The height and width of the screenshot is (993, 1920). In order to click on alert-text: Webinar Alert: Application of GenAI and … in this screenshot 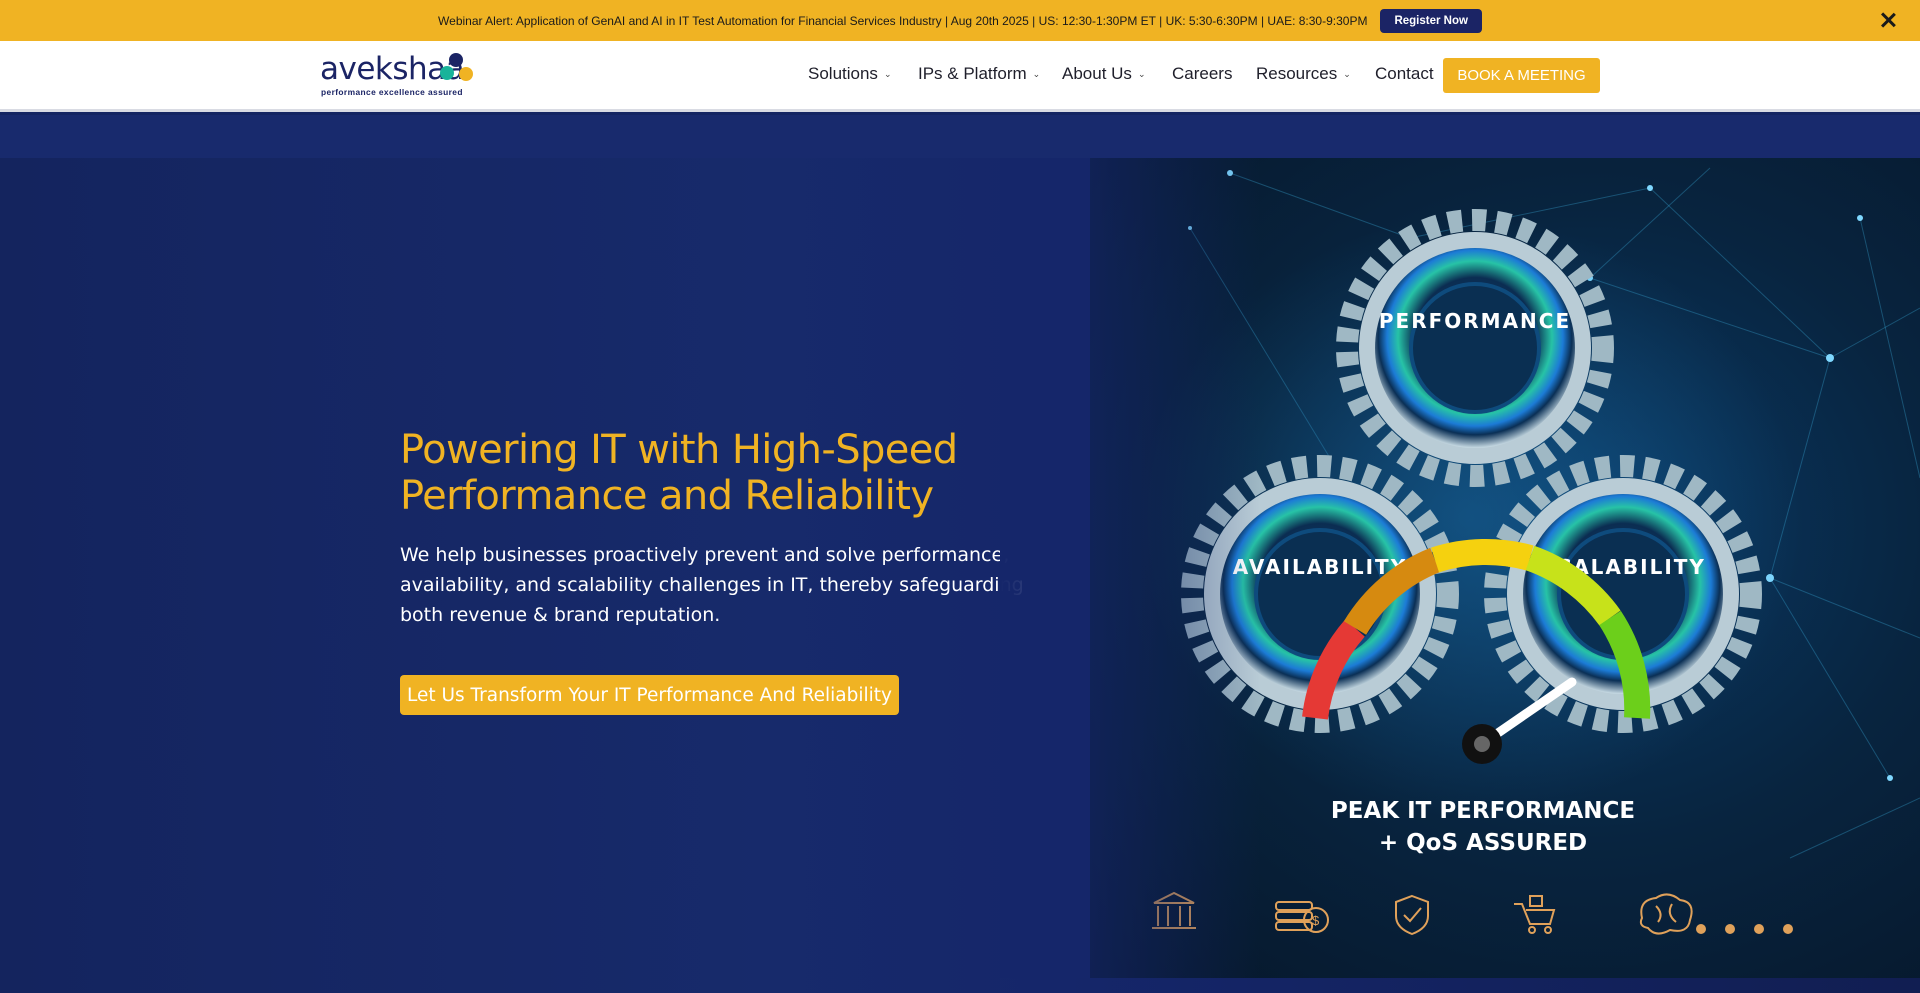, I will do `click(903, 20)`.